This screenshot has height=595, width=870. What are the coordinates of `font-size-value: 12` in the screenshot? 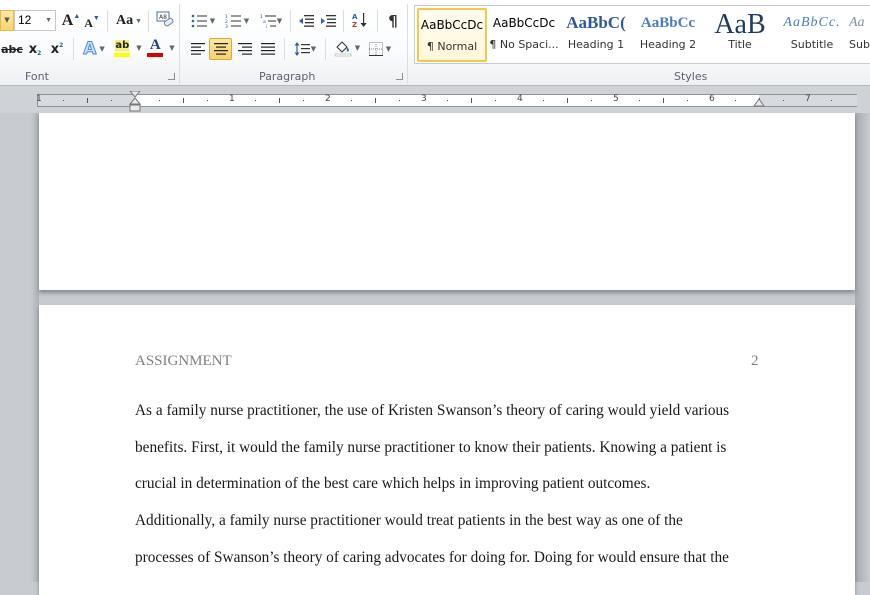 It's located at (25, 20).